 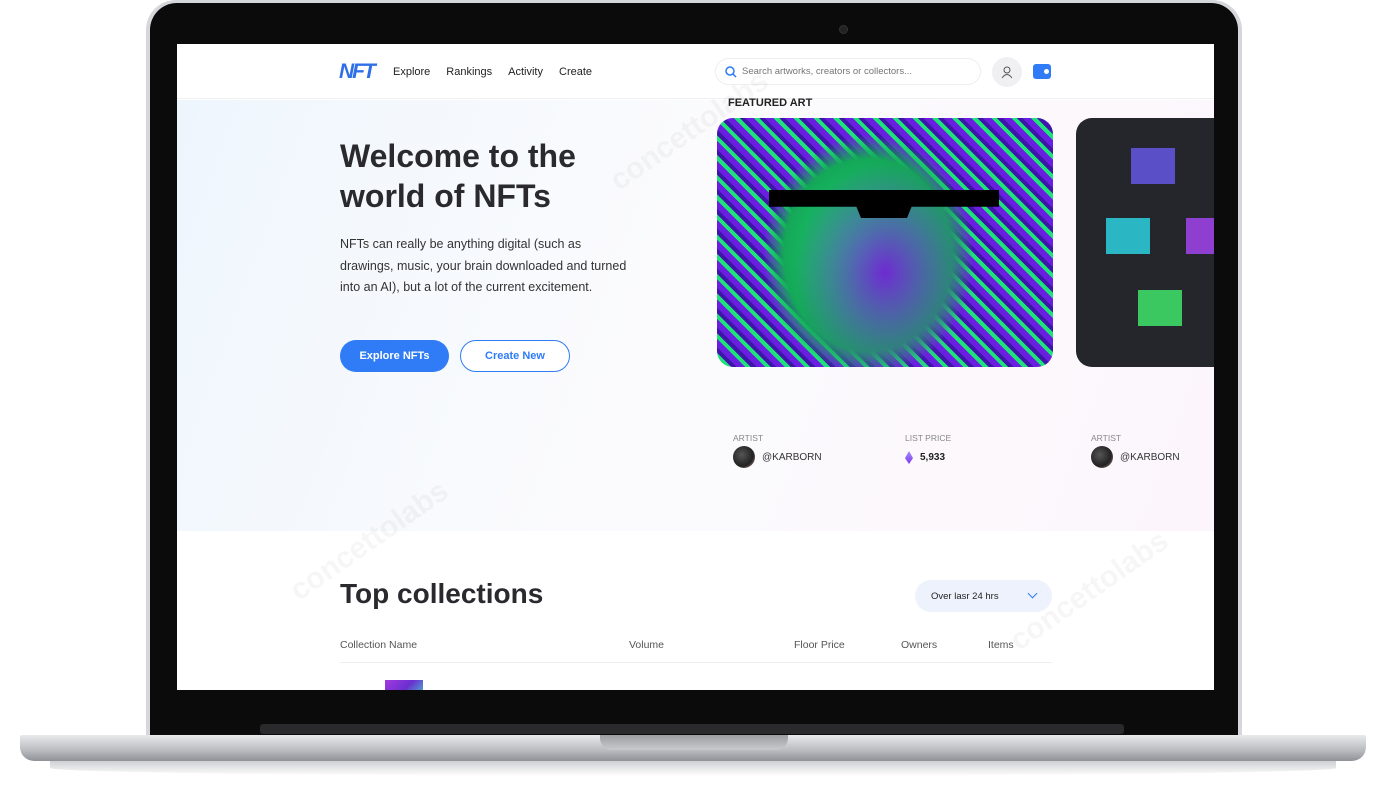 I want to click on nav-activity: Activity, so click(x=525, y=72).